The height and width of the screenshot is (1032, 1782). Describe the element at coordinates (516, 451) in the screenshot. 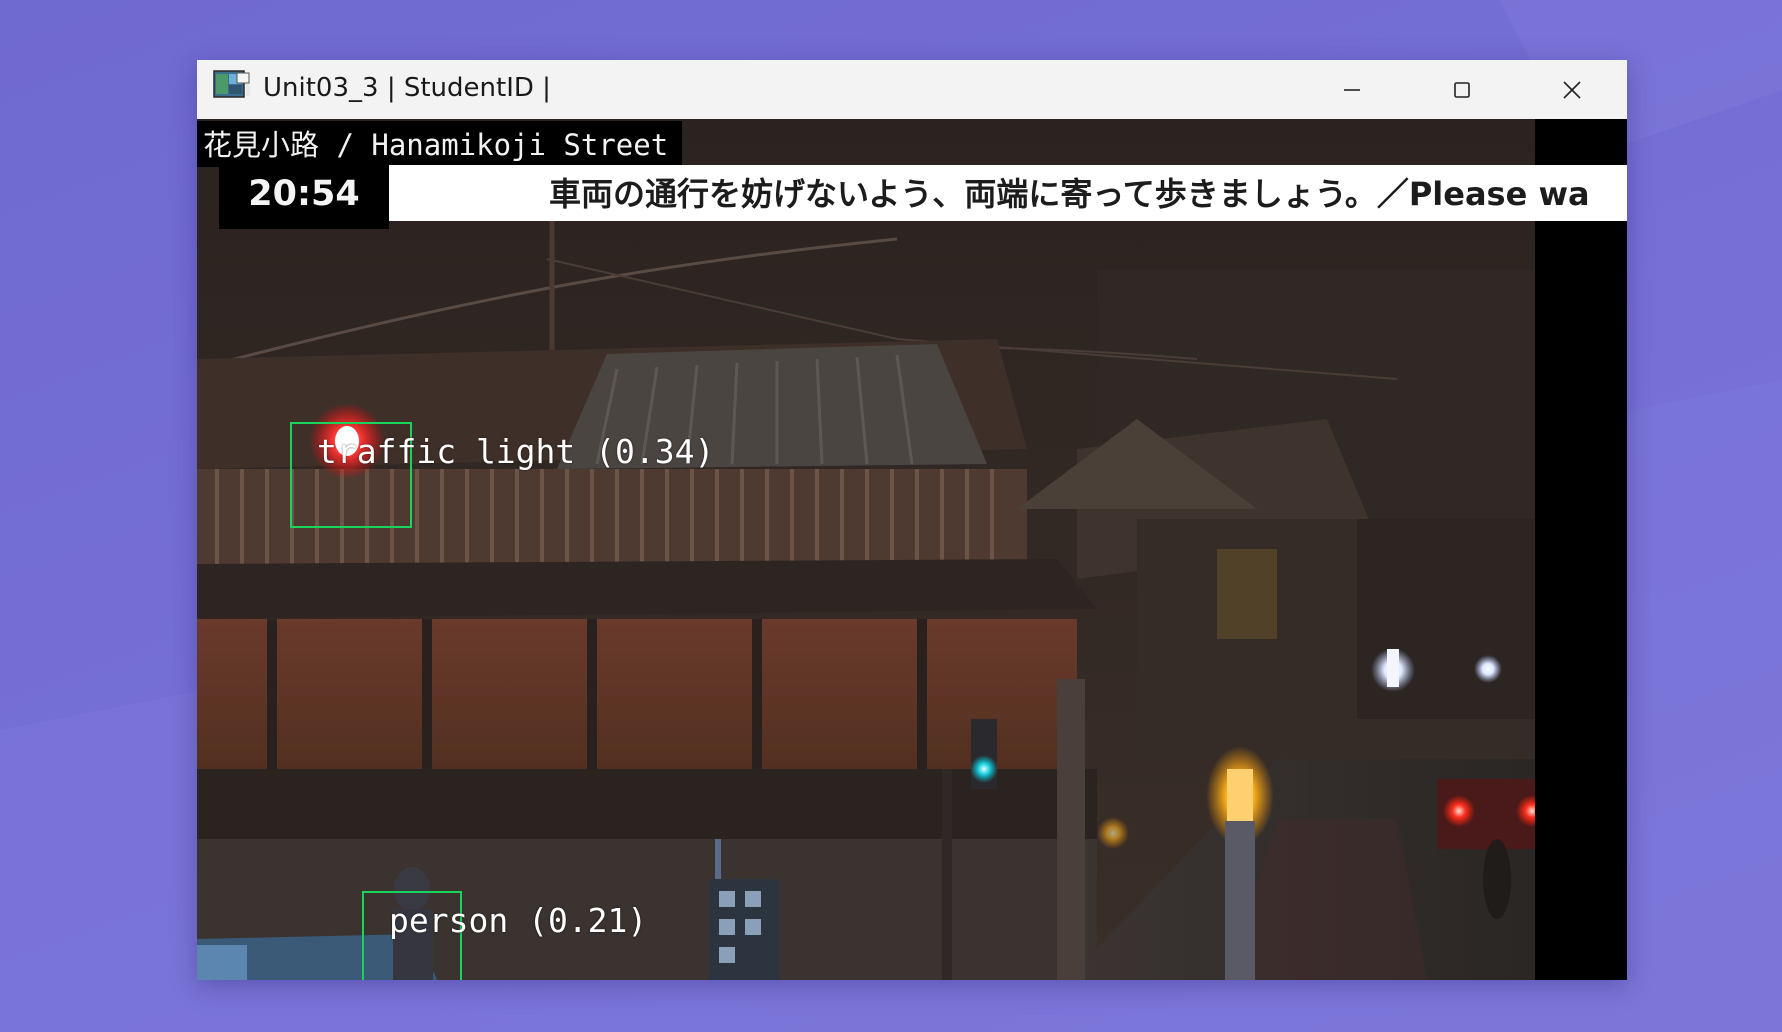

I see `detection-label-traffic-light: traffic light (0.34)` at that location.